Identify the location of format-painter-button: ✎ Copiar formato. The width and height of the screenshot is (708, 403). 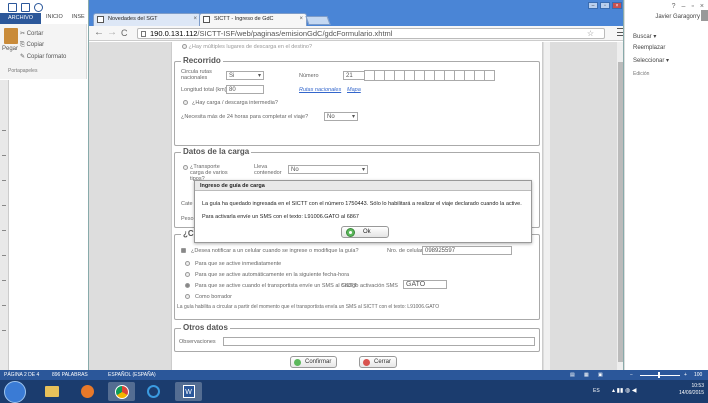
(43, 56).